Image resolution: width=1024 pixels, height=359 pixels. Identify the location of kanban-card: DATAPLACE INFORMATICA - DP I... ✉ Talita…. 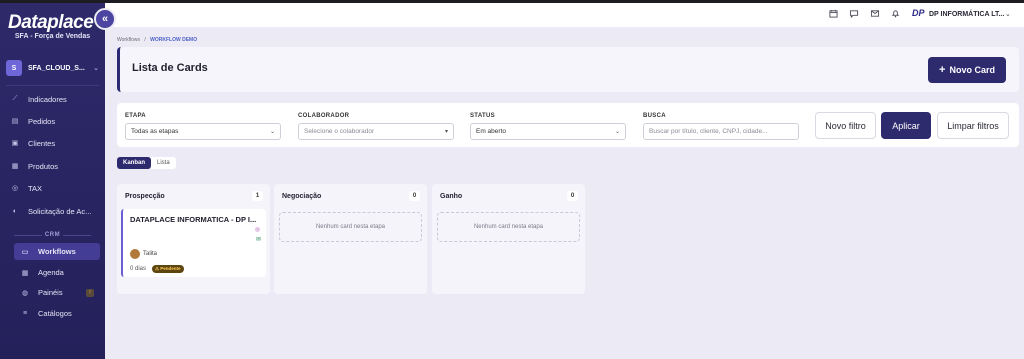
(193, 243).